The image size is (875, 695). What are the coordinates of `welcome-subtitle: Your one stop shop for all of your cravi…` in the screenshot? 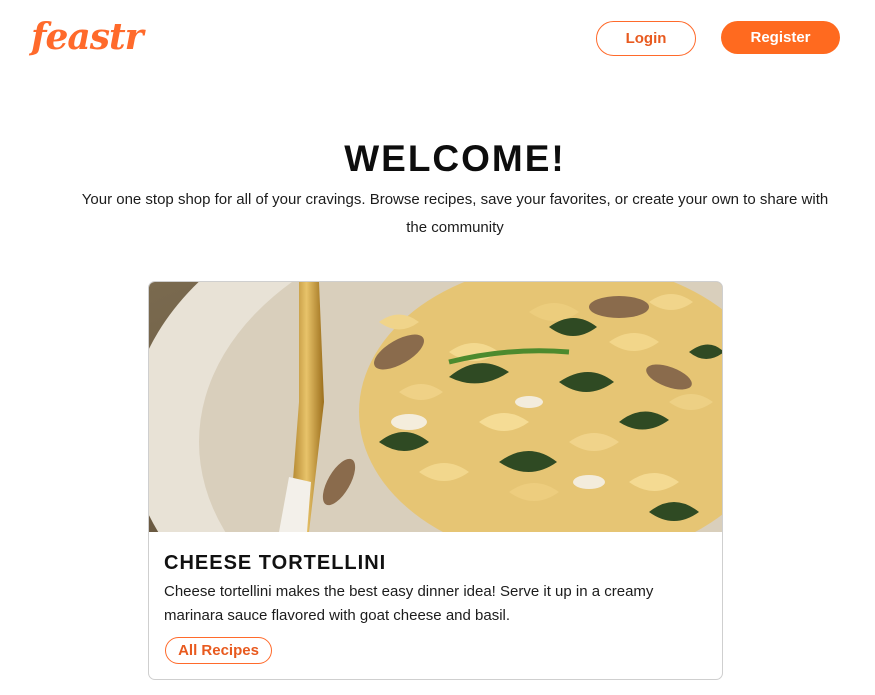 It's located at (455, 213).